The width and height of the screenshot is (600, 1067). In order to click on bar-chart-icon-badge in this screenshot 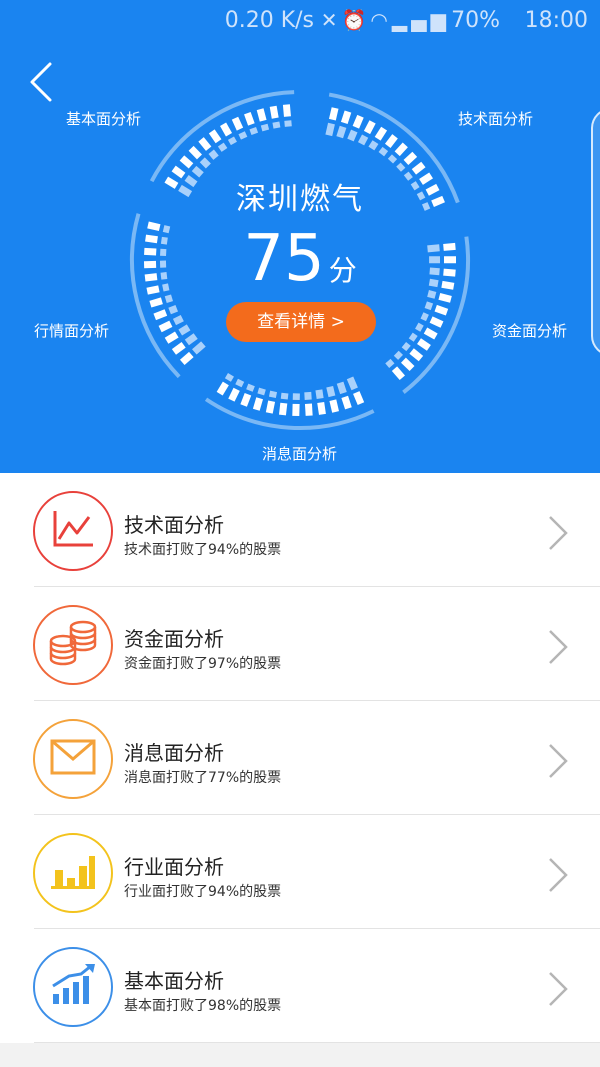, I will do `click(73, 873)`.